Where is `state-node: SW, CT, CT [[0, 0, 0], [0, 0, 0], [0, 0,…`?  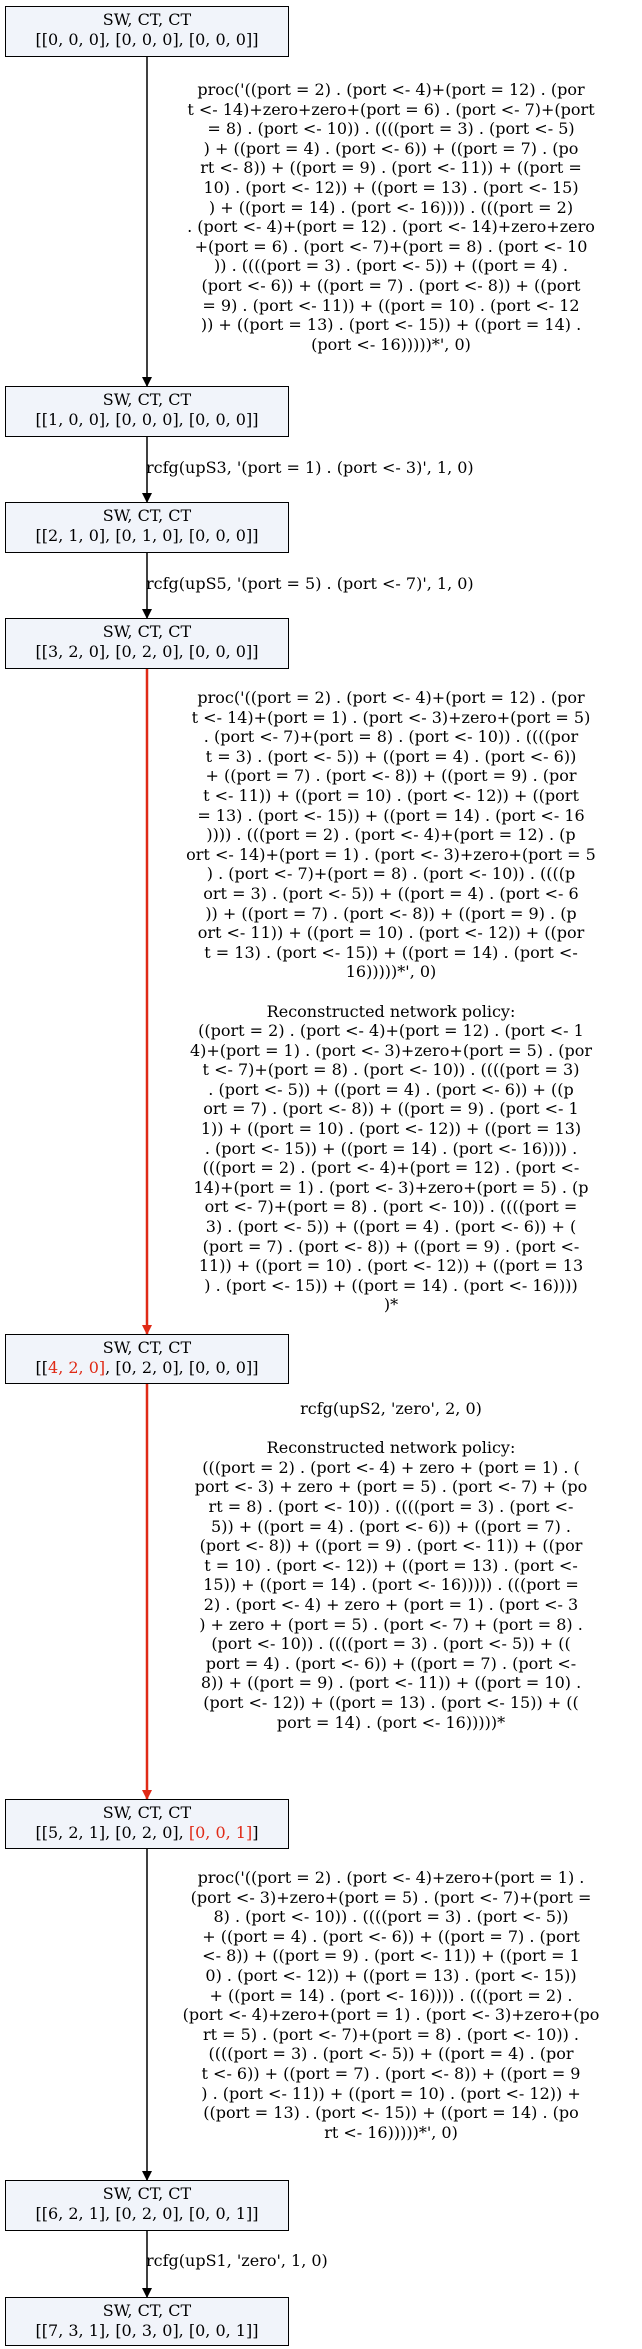
state-node: SW, CT, CT [[0, 0, 0], [0, 0, 0], [0, 0,… is located at coordinates (147, 31).